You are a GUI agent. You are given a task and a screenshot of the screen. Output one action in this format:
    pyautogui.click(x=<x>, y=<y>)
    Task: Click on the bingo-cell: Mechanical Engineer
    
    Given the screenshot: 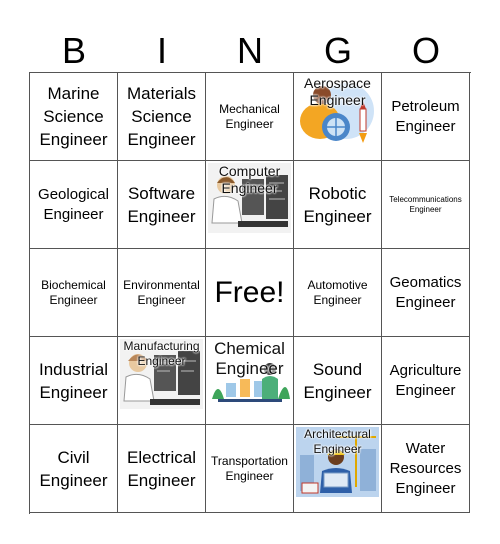 What is the action you would take?
    pyautogui.click(x=250, y=117)
    